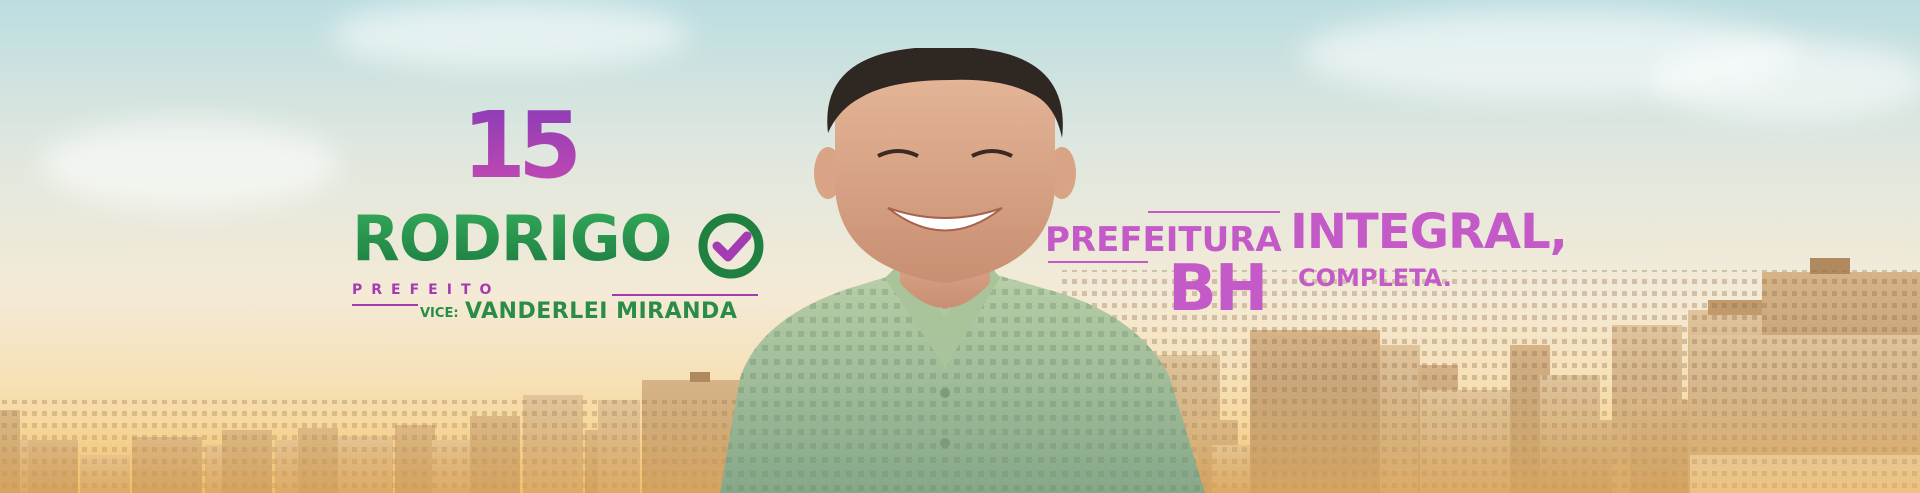  Describe the element at coordinates (426, 290) in the screenshot. I see `candidate-role: PREFEITO` at that location.